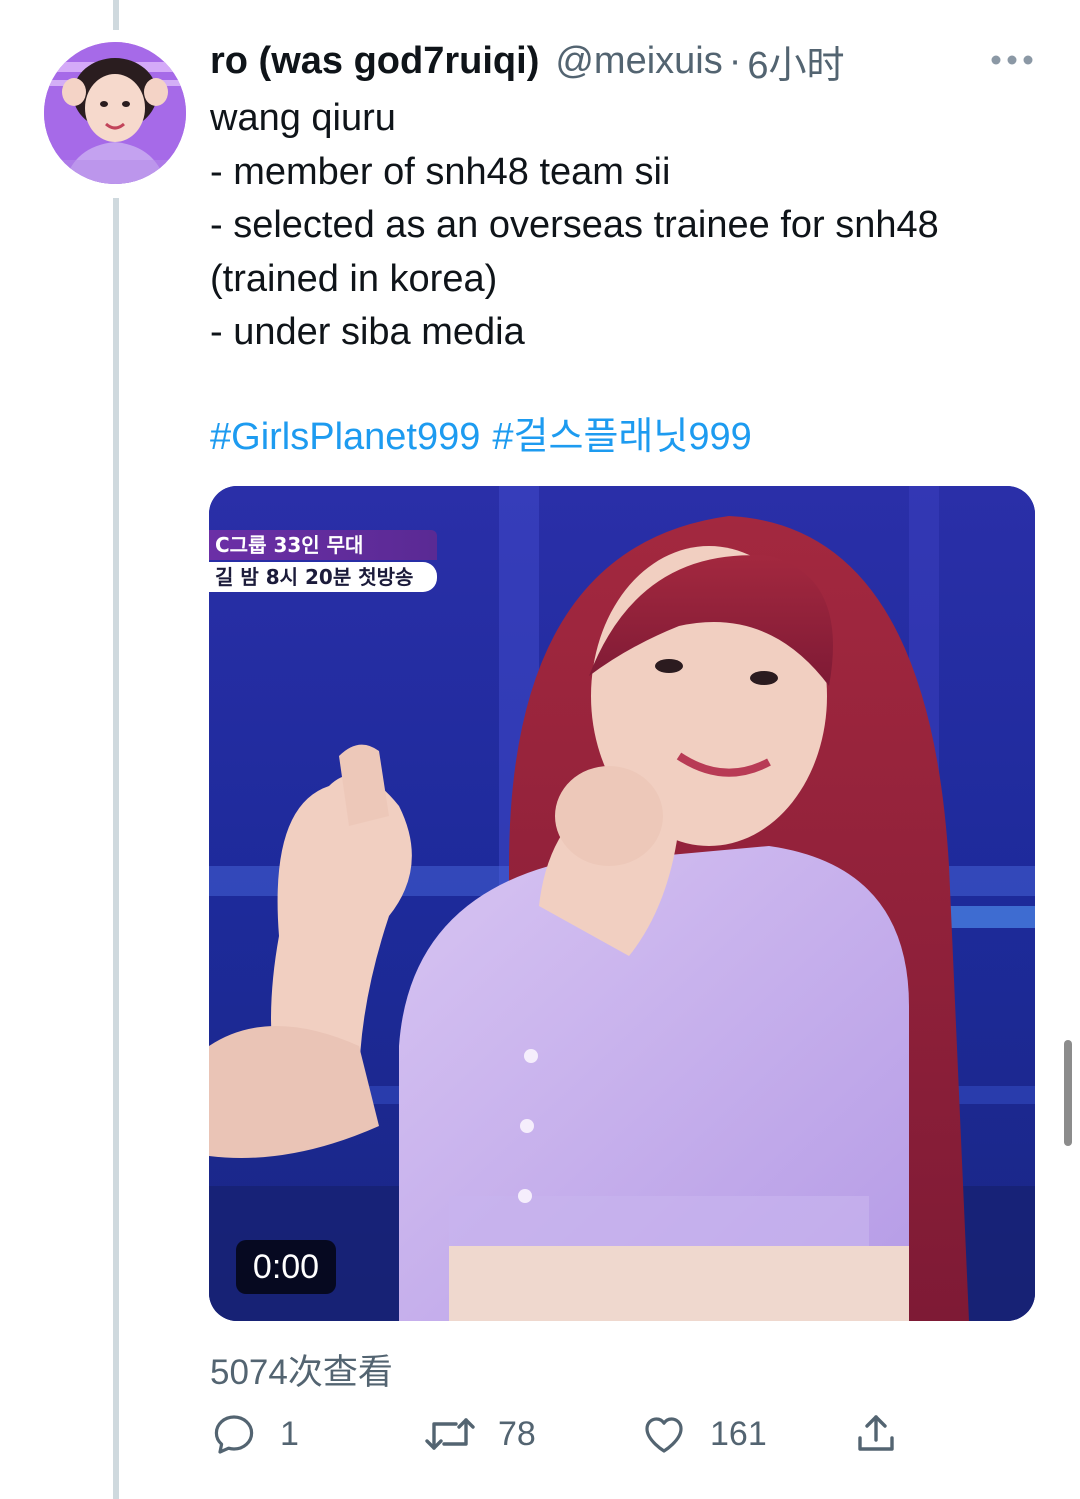 The image size is (1080, 1499). What do you see at coordinates (540, 1434) in the screenshot?
I see `action-bar: 1 78 161` at bounding box center [540, 1434].